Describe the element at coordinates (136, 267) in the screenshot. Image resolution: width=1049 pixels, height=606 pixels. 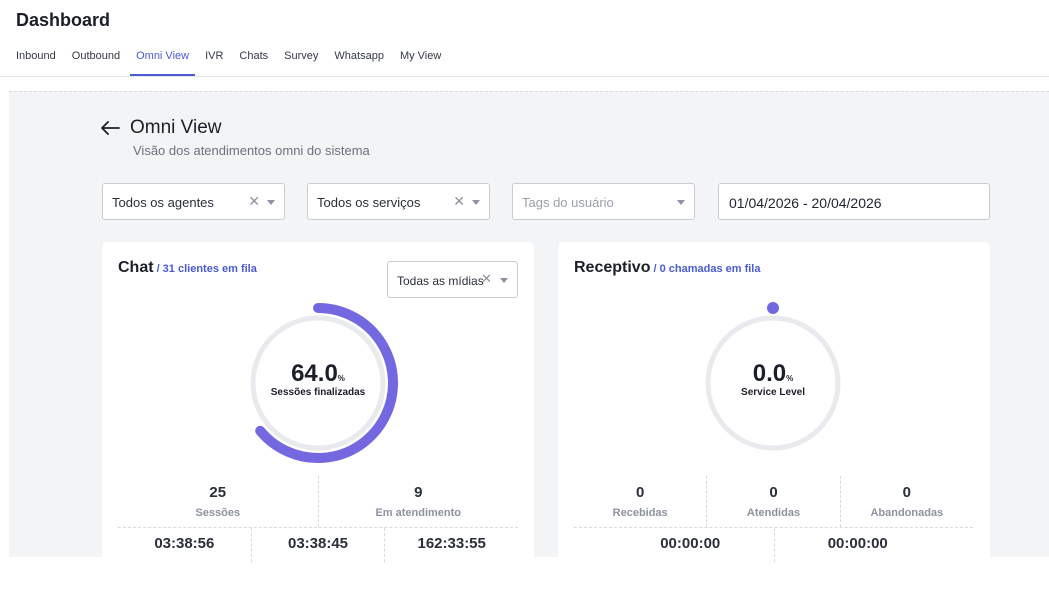
I see `chat-title-text: Chat` at that location.